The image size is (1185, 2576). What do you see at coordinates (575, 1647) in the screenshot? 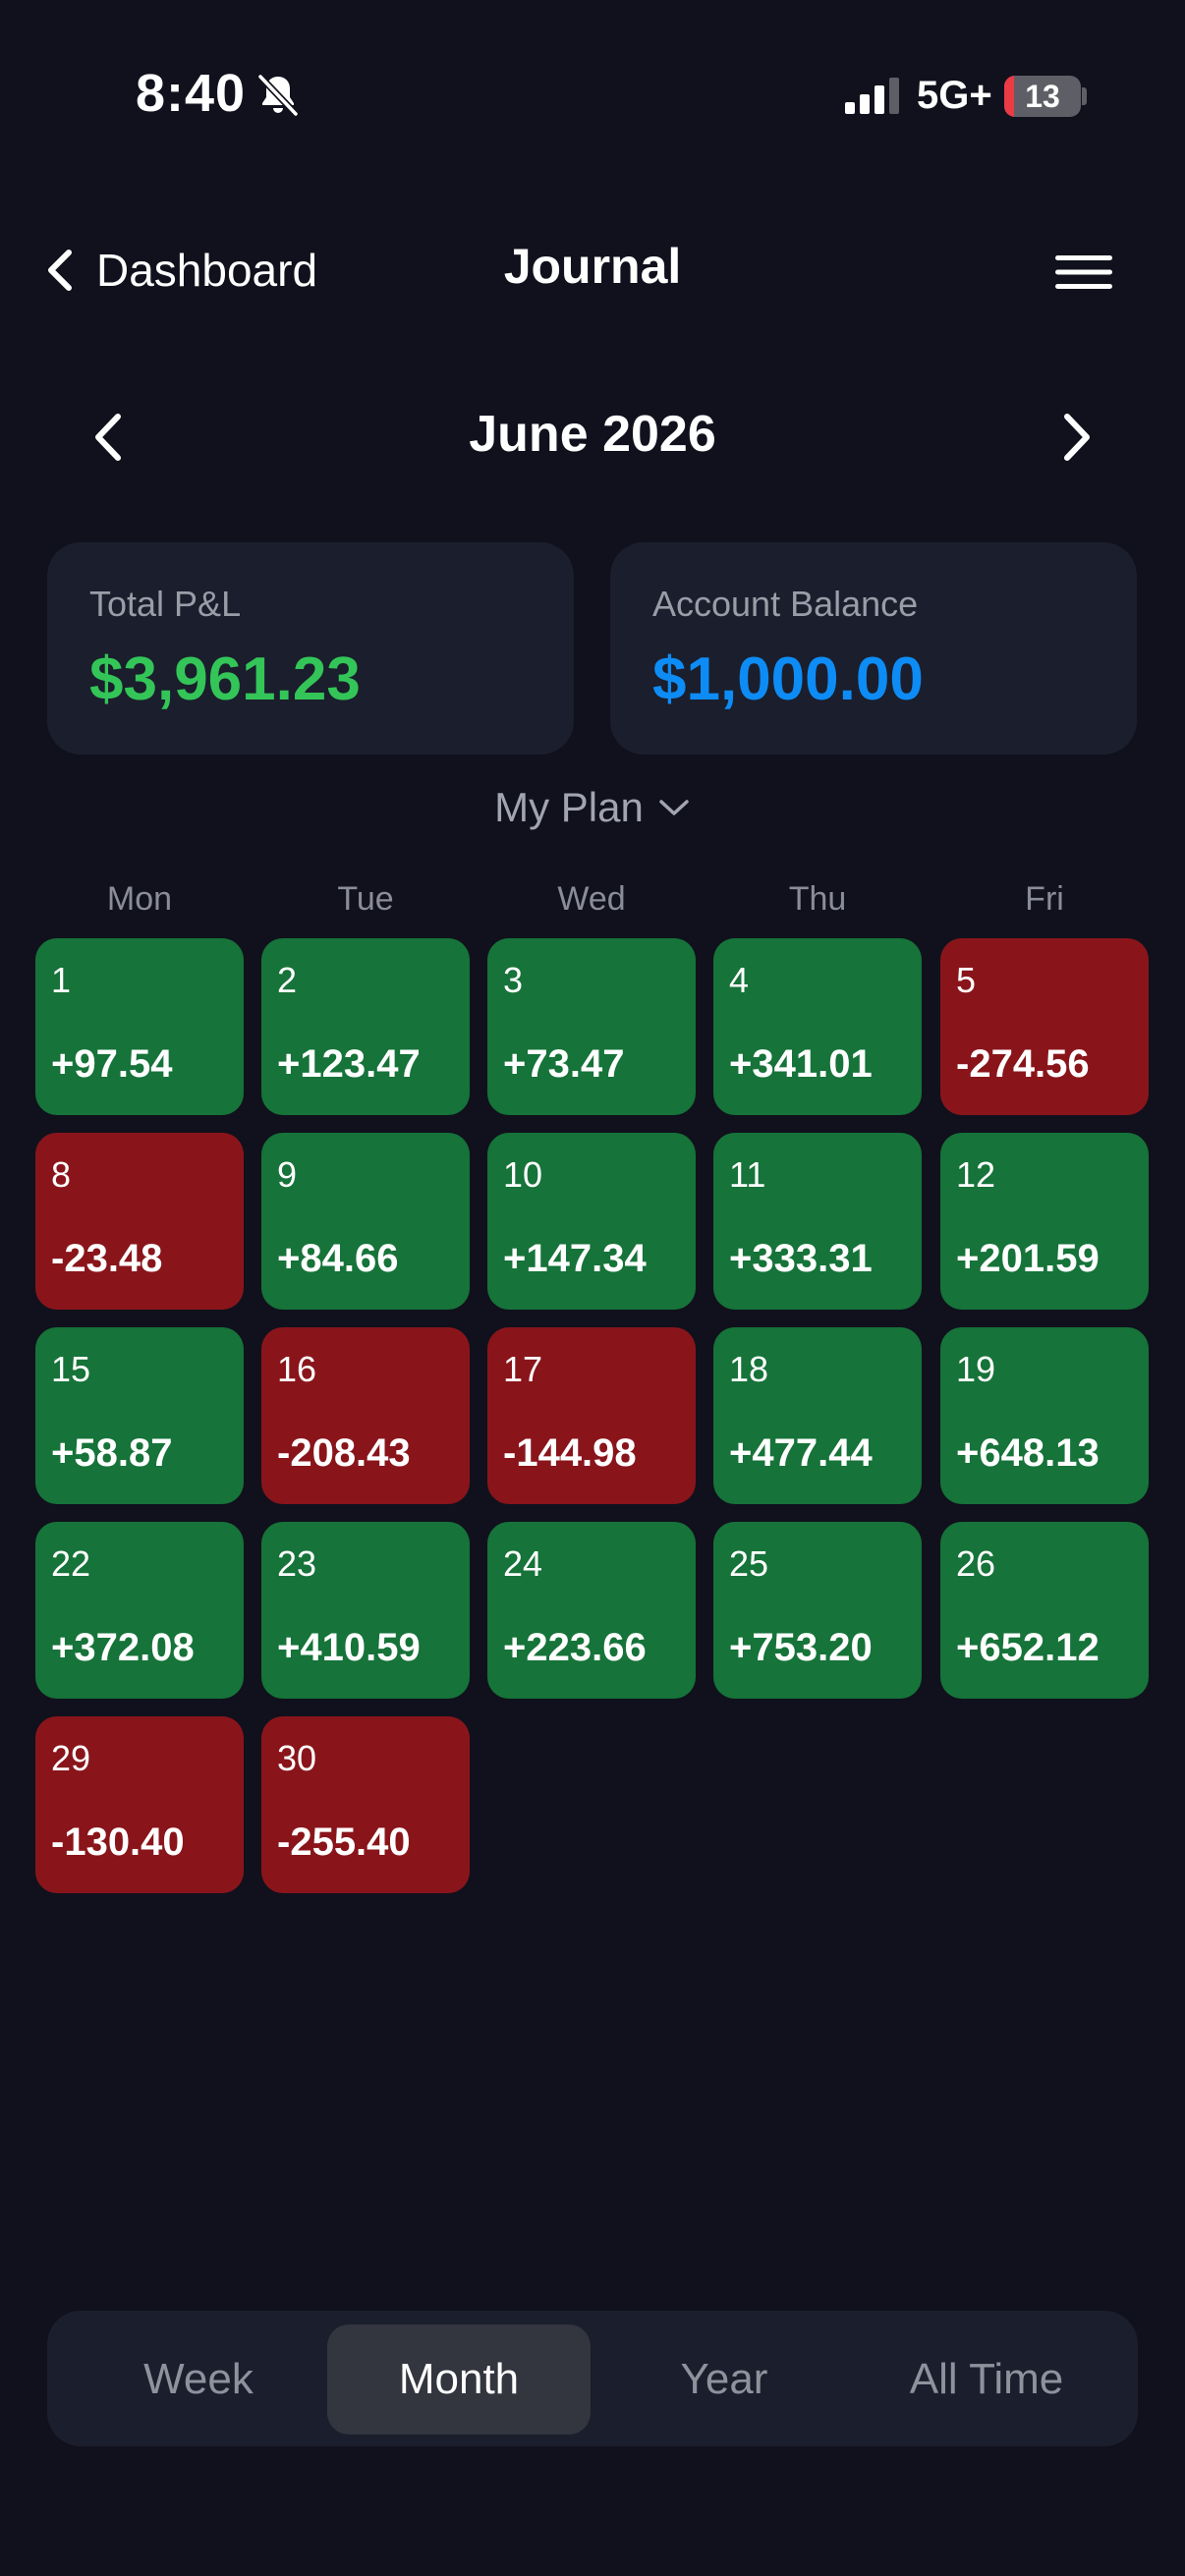
I see `day-pnl-value: +223.66` at bounding box center [575, 1647].